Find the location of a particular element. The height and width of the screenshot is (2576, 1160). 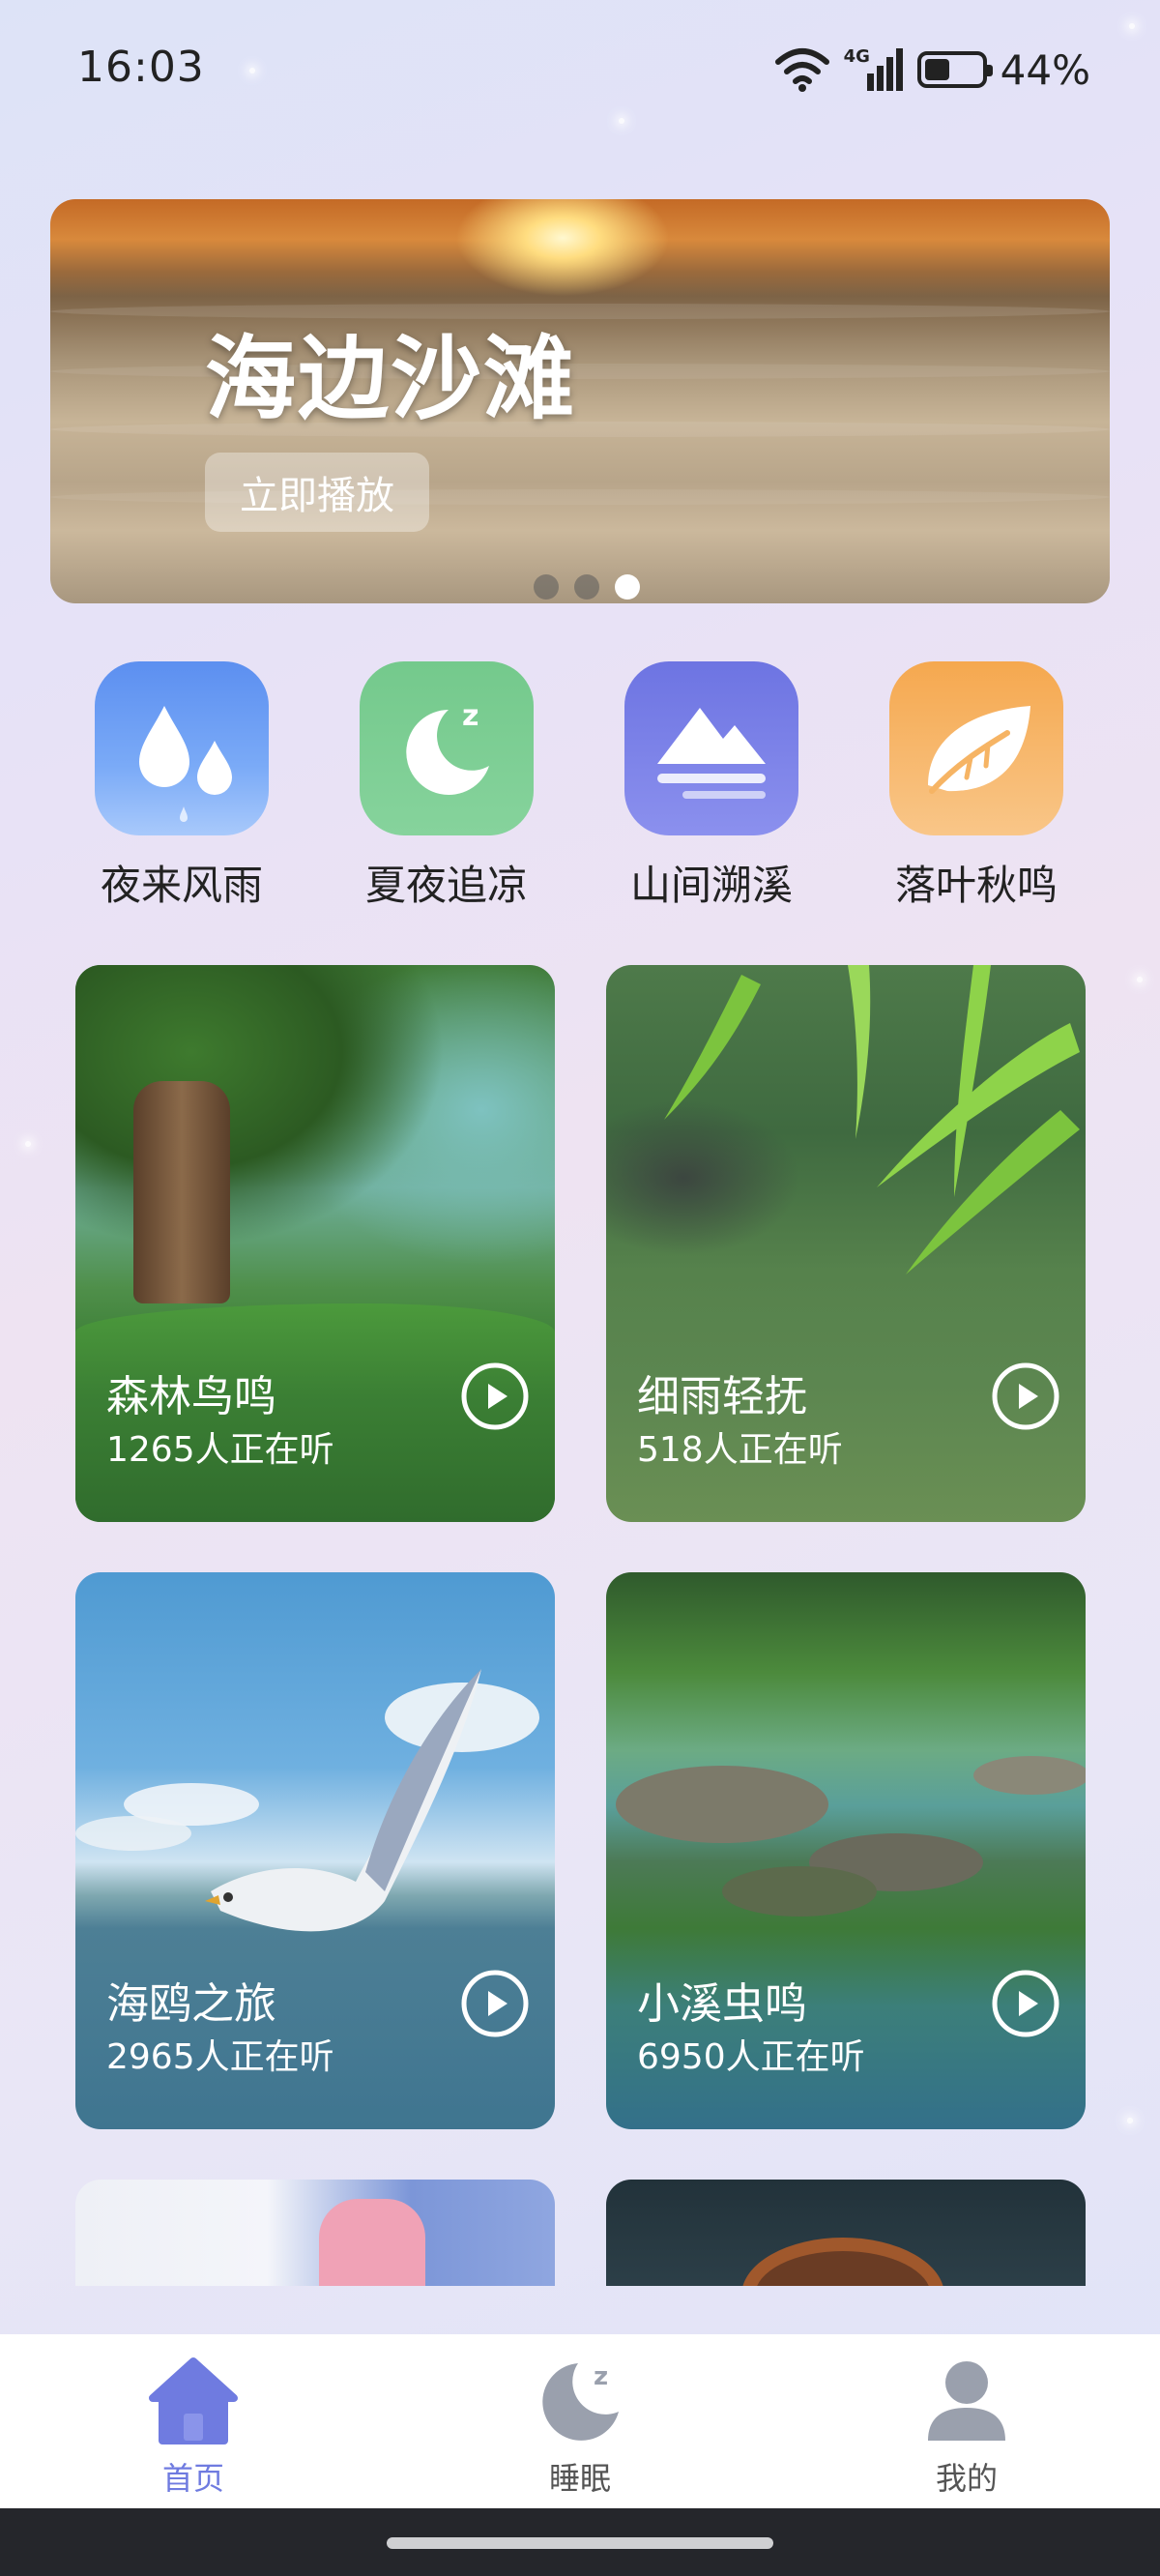

user-icon is located at coordinates (967, 2401).